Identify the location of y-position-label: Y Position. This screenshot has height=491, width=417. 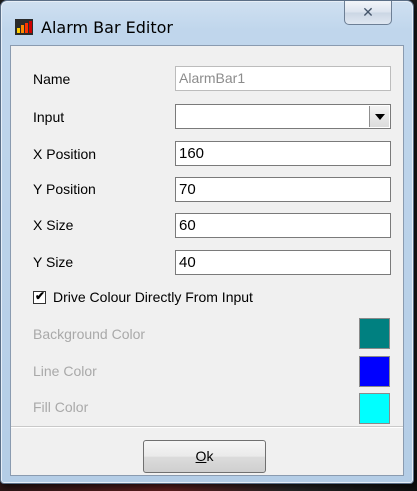
(64, 189).